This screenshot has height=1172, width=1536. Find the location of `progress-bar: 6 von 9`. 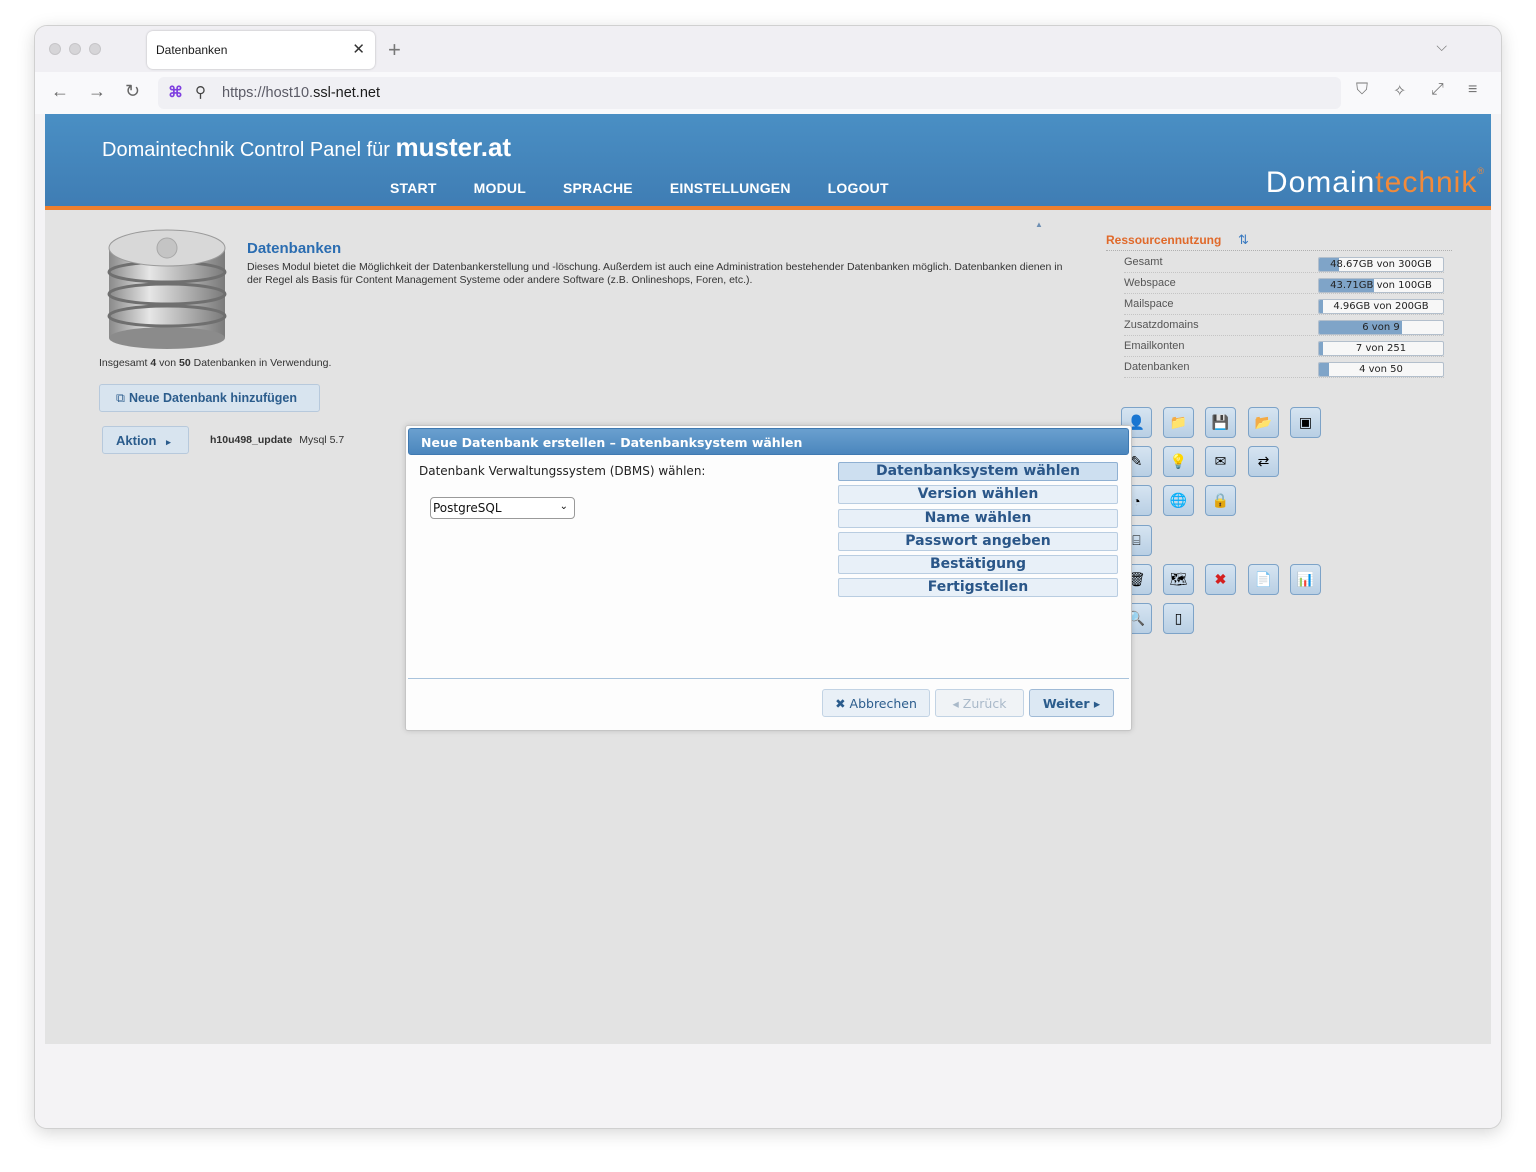

progress-bar: 6 von 9 is located at coordinates (1381, 327).